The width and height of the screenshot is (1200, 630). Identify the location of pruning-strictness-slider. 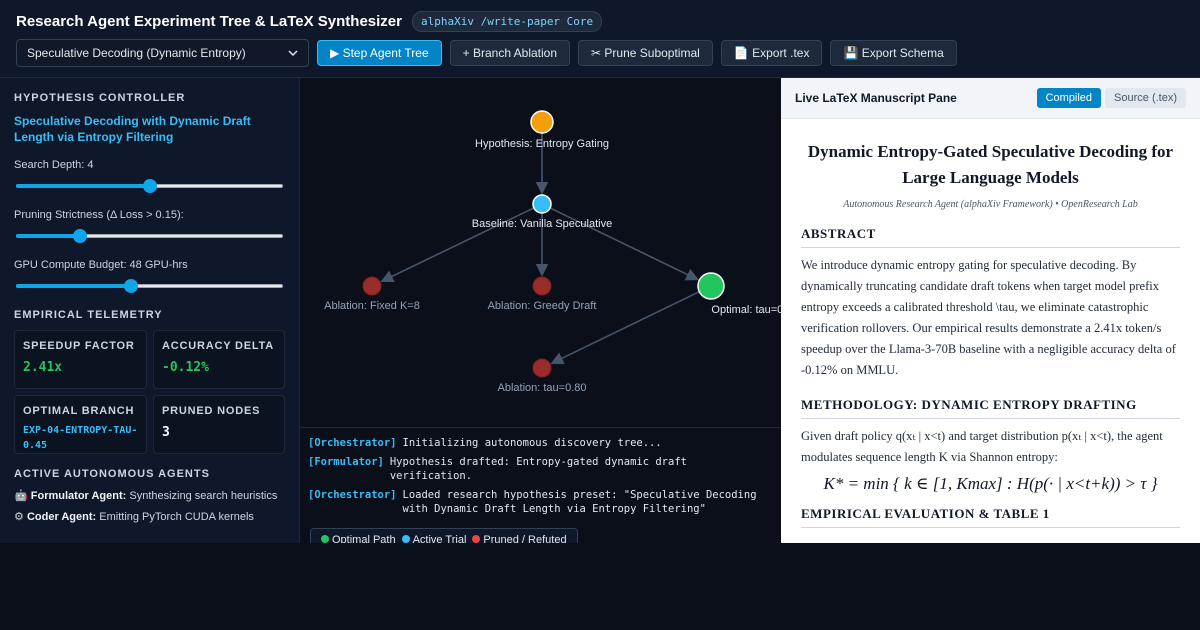
(149, 236).